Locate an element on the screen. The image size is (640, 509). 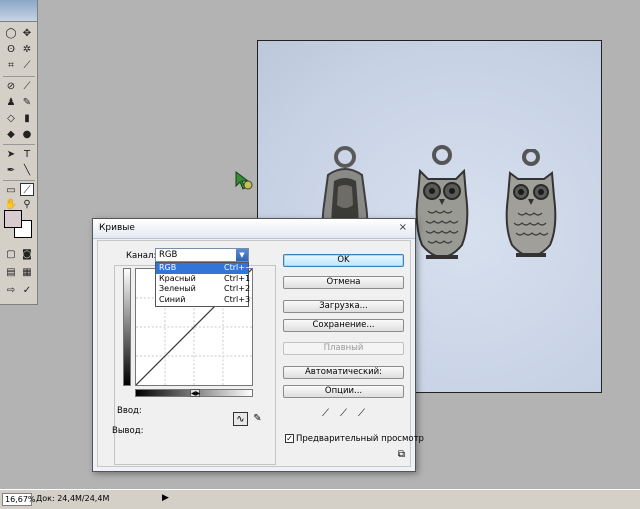
white-eyedropper-icon: ⟋ is located at coordinates (361, 414).